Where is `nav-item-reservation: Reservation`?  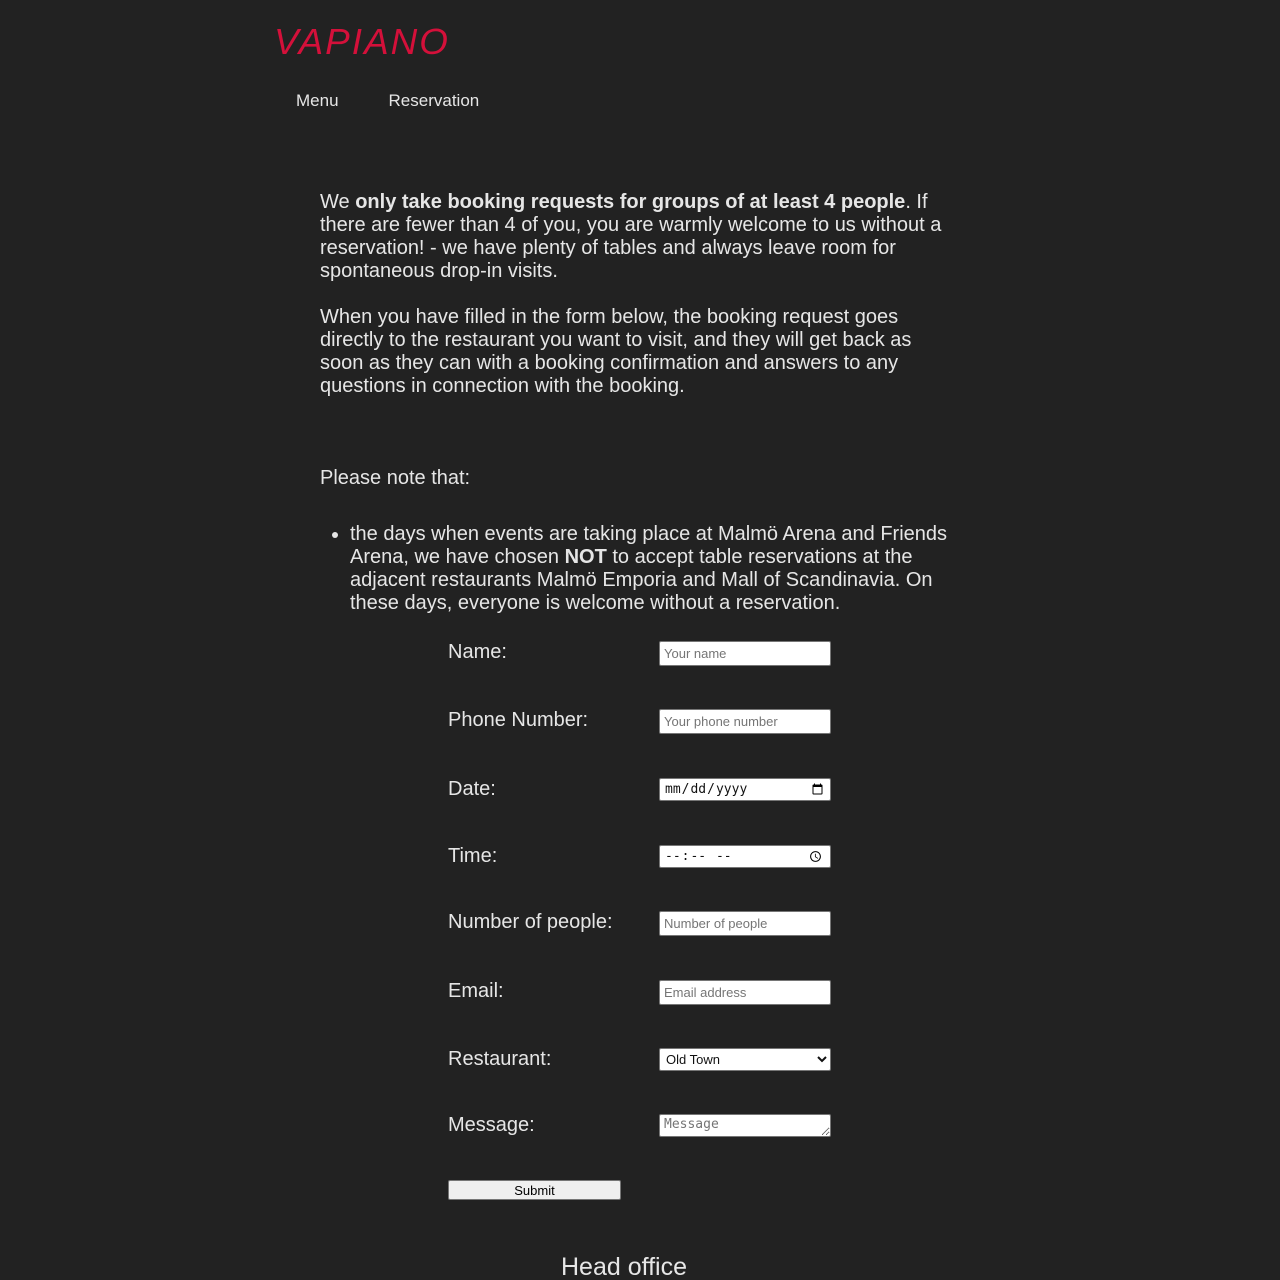 nav-item-reservation: Reservation is located at coordinates (434, 101).